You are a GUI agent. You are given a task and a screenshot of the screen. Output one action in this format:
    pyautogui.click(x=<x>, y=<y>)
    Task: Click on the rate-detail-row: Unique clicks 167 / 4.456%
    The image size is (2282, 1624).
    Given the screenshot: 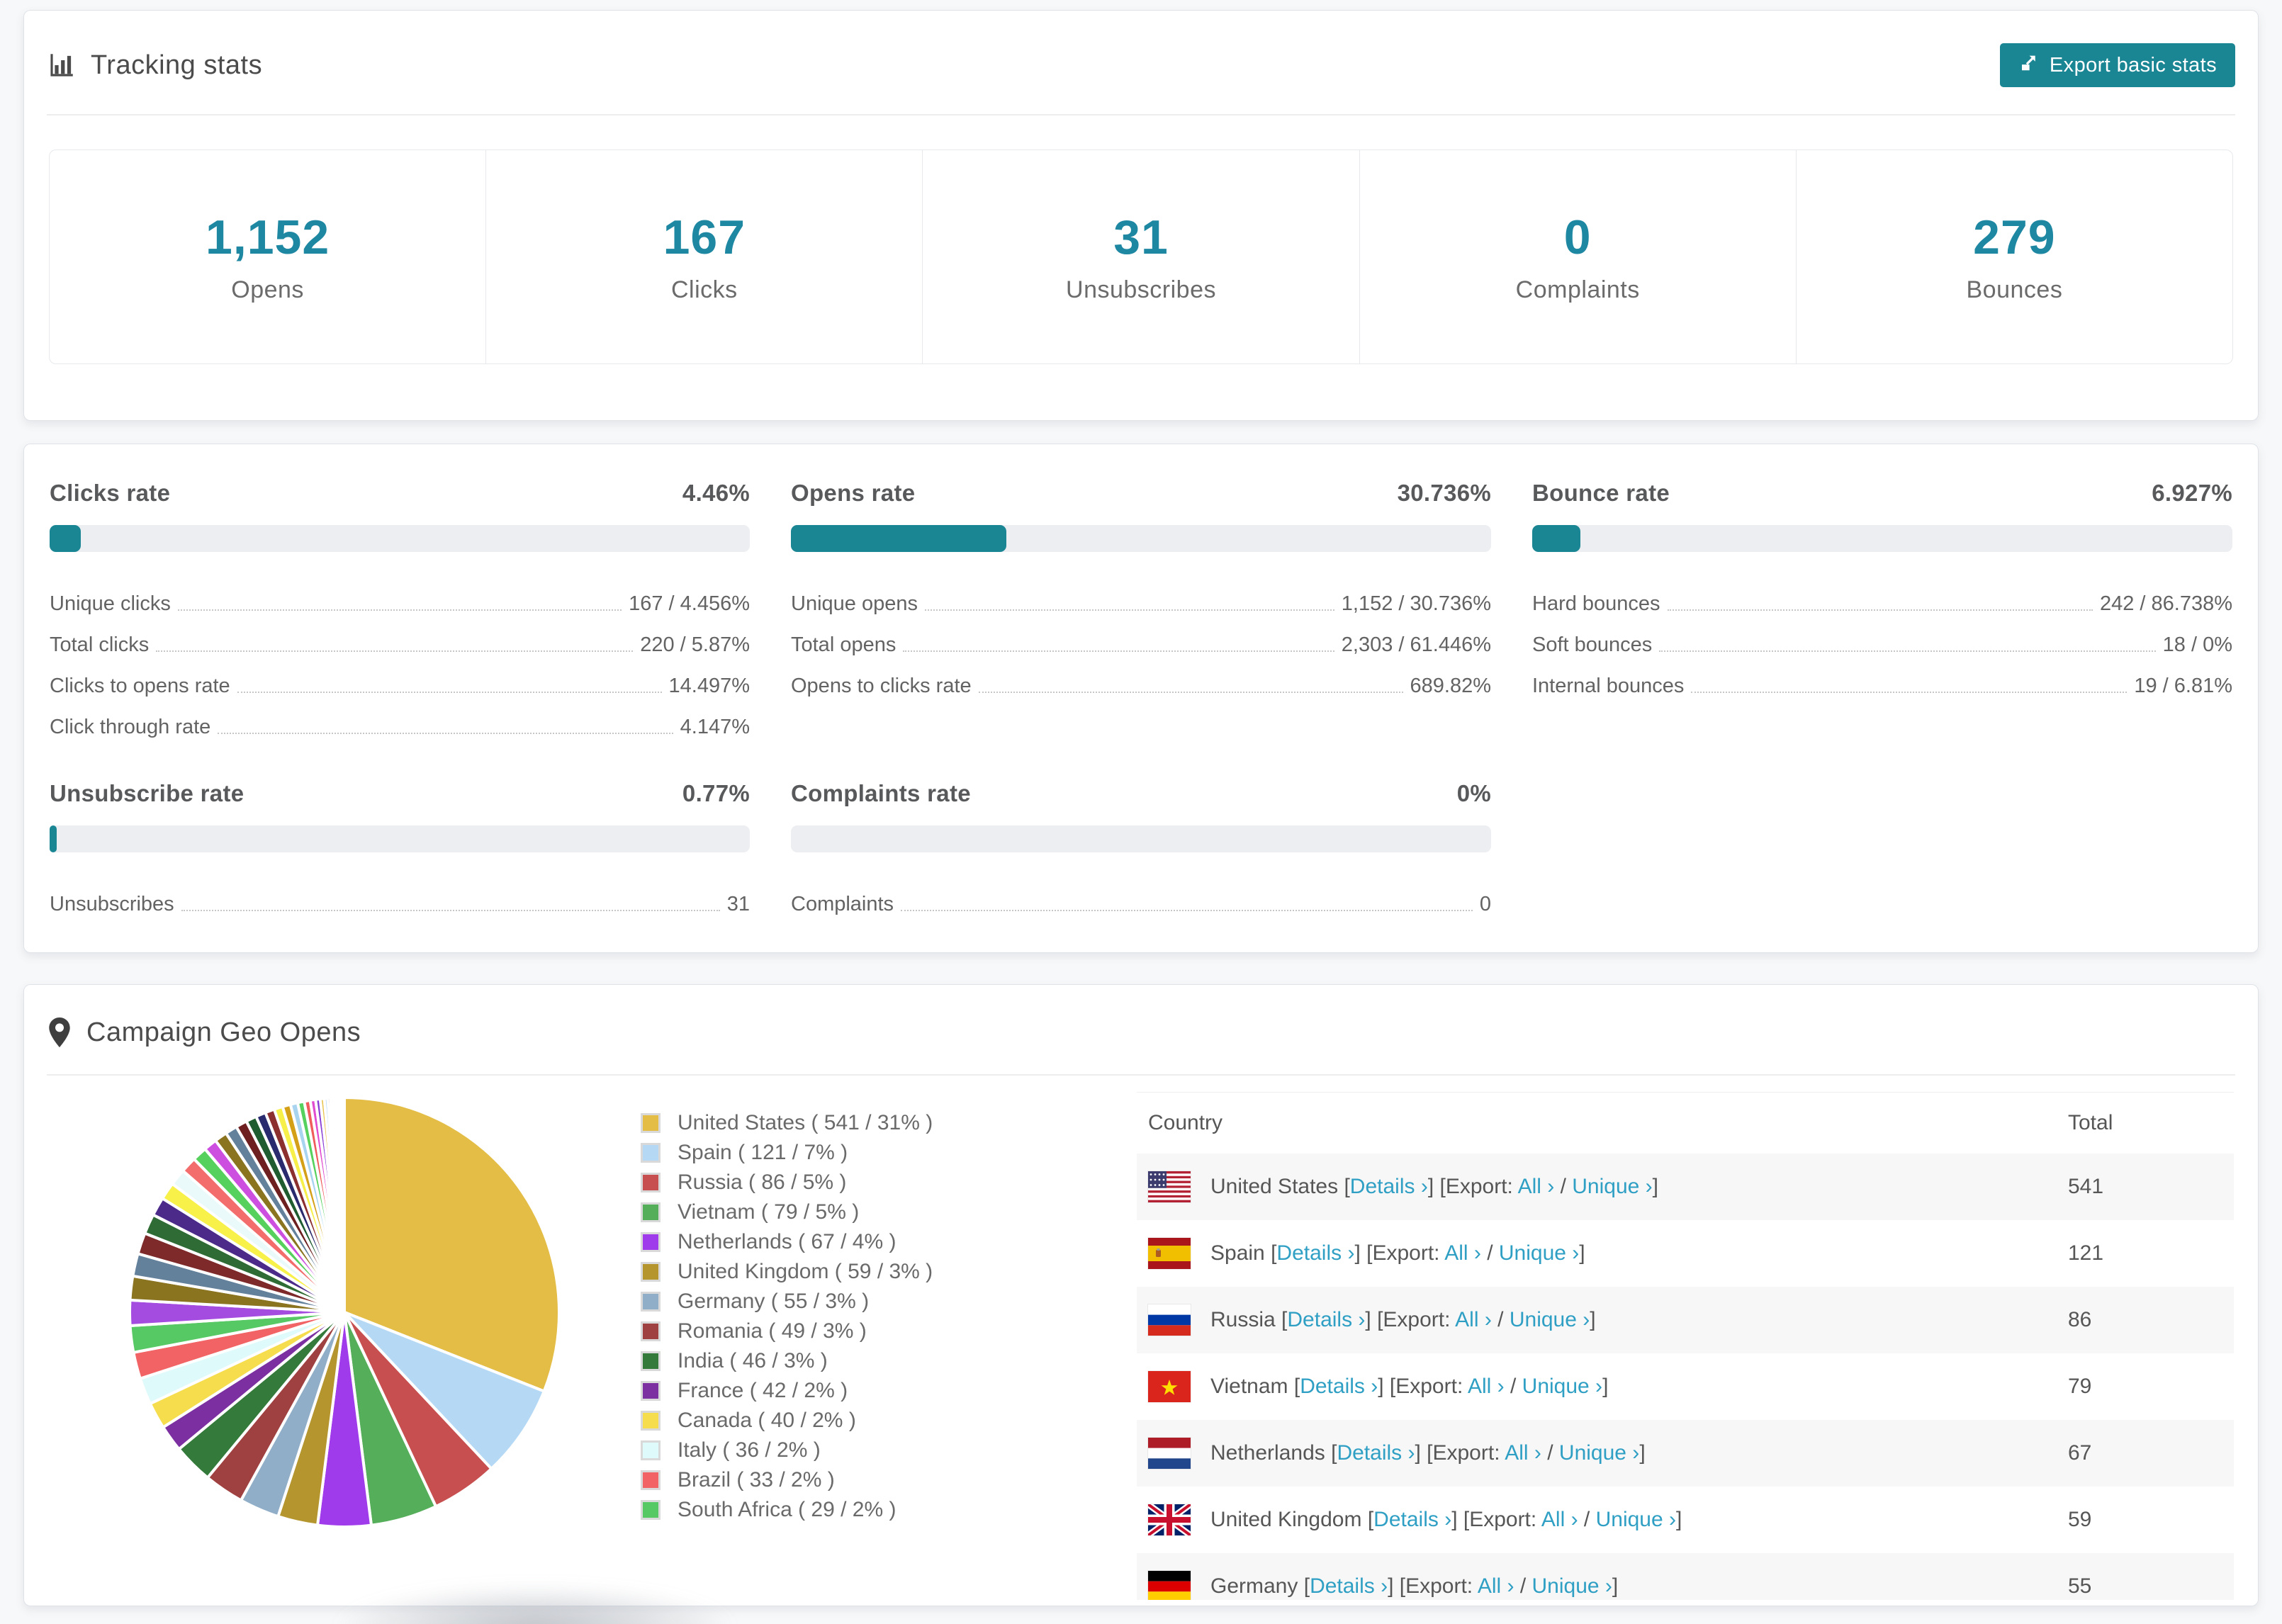 What is the action you would take?
    pyautogui.click(x=400, y=597)
    